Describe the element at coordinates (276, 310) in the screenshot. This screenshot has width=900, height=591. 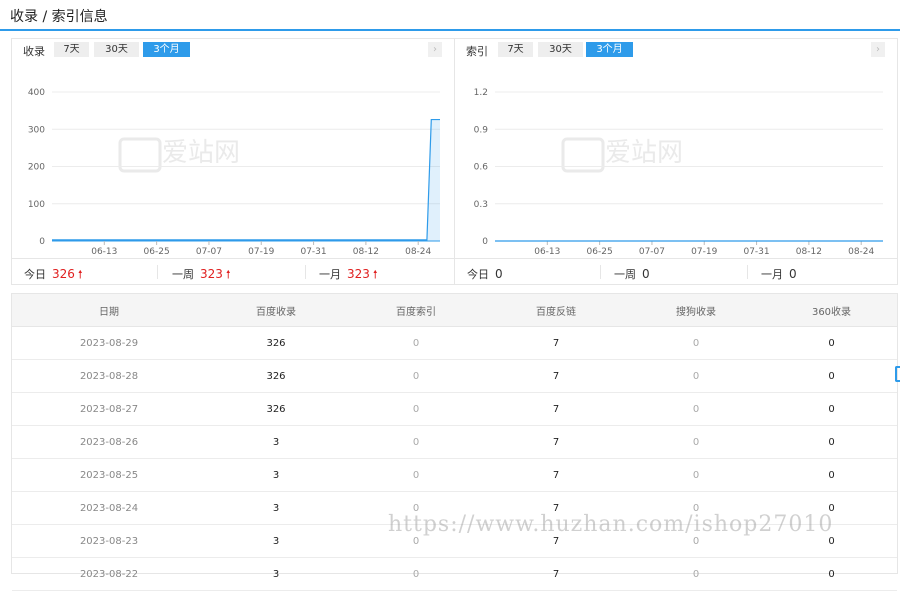
I see `column-header-baidu-inclusion: 百度收录` at that location.